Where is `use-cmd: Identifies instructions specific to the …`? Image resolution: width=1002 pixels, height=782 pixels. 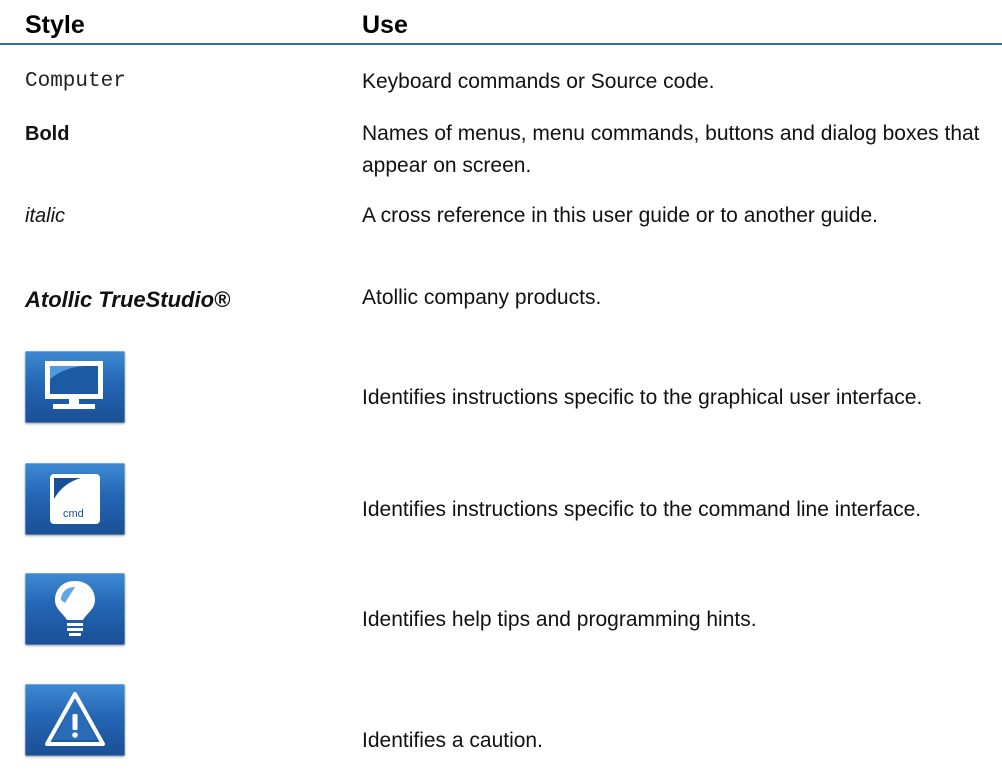
use-cmd: Identifies instructions specific to the … is located at coordinates (642, 509).